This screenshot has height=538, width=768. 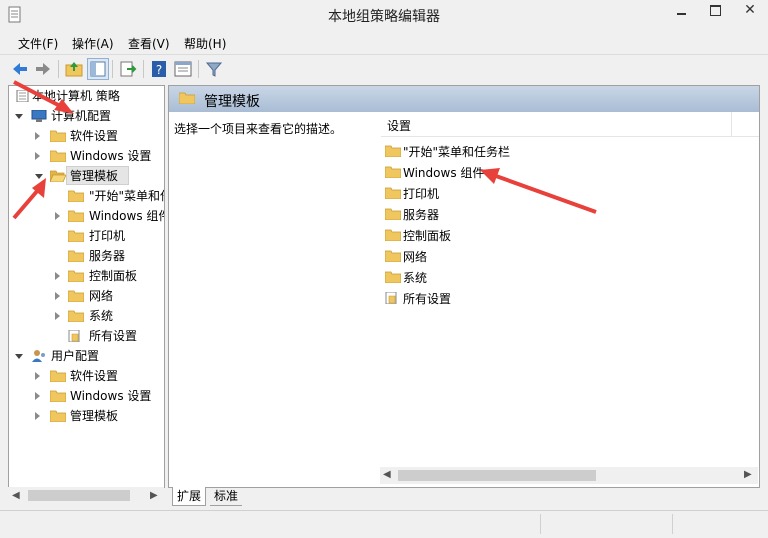 I want to click on properties-icon, so click(x=183, y=69).